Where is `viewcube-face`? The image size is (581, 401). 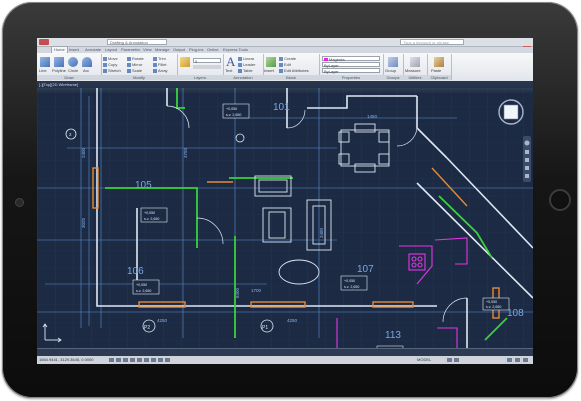 viewcube-face is located at coordinates (511, 112).